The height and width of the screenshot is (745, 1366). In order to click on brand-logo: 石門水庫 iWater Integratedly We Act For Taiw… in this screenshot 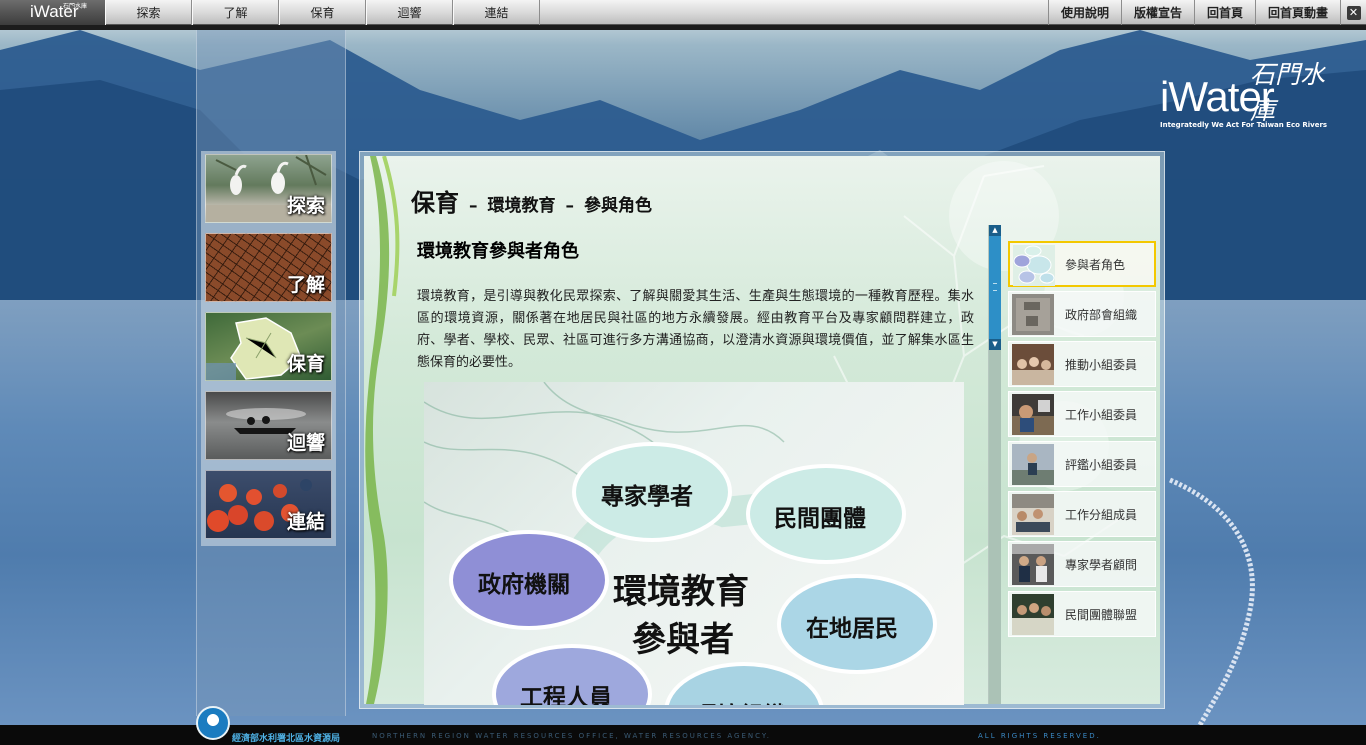, I will do `click(1253, 95)`.